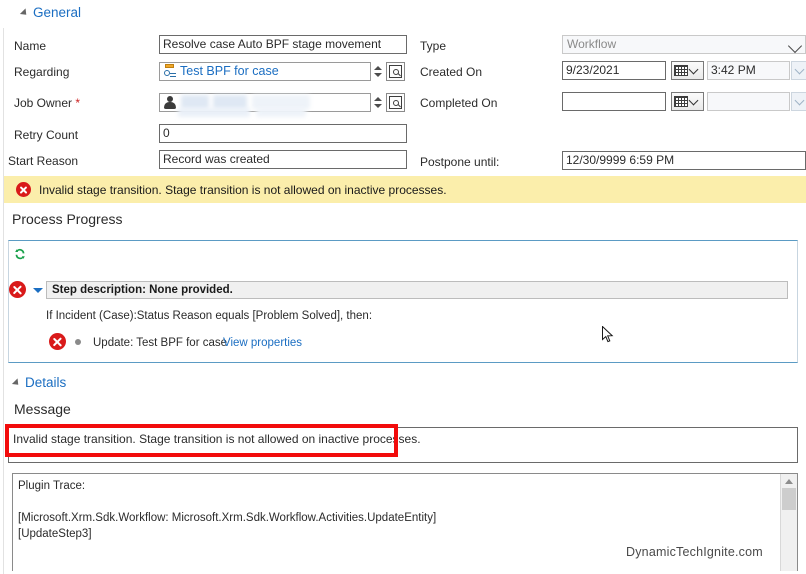  I want to click on retry-count-input: 0, so click(283, 133).